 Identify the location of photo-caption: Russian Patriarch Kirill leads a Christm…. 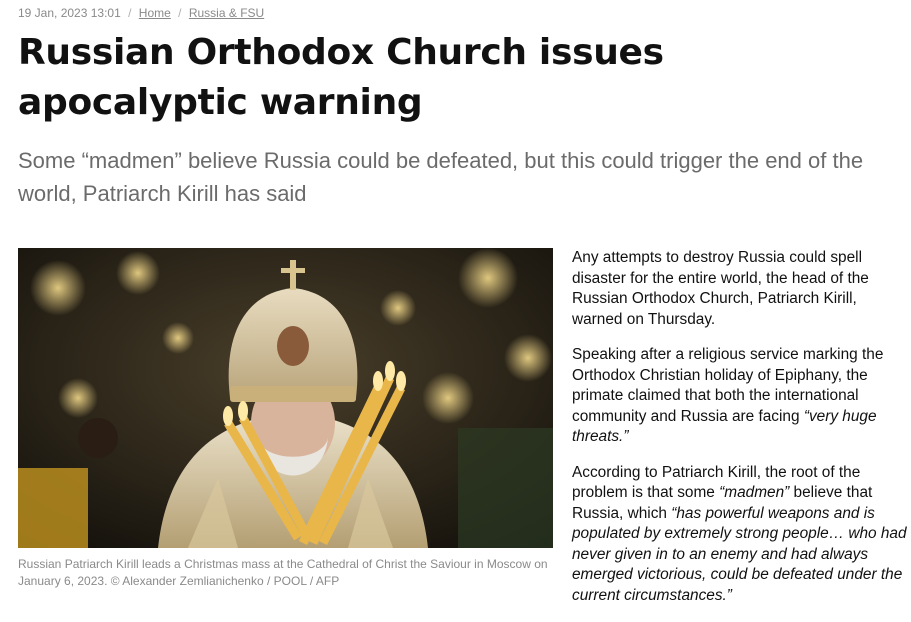
(283, 572).